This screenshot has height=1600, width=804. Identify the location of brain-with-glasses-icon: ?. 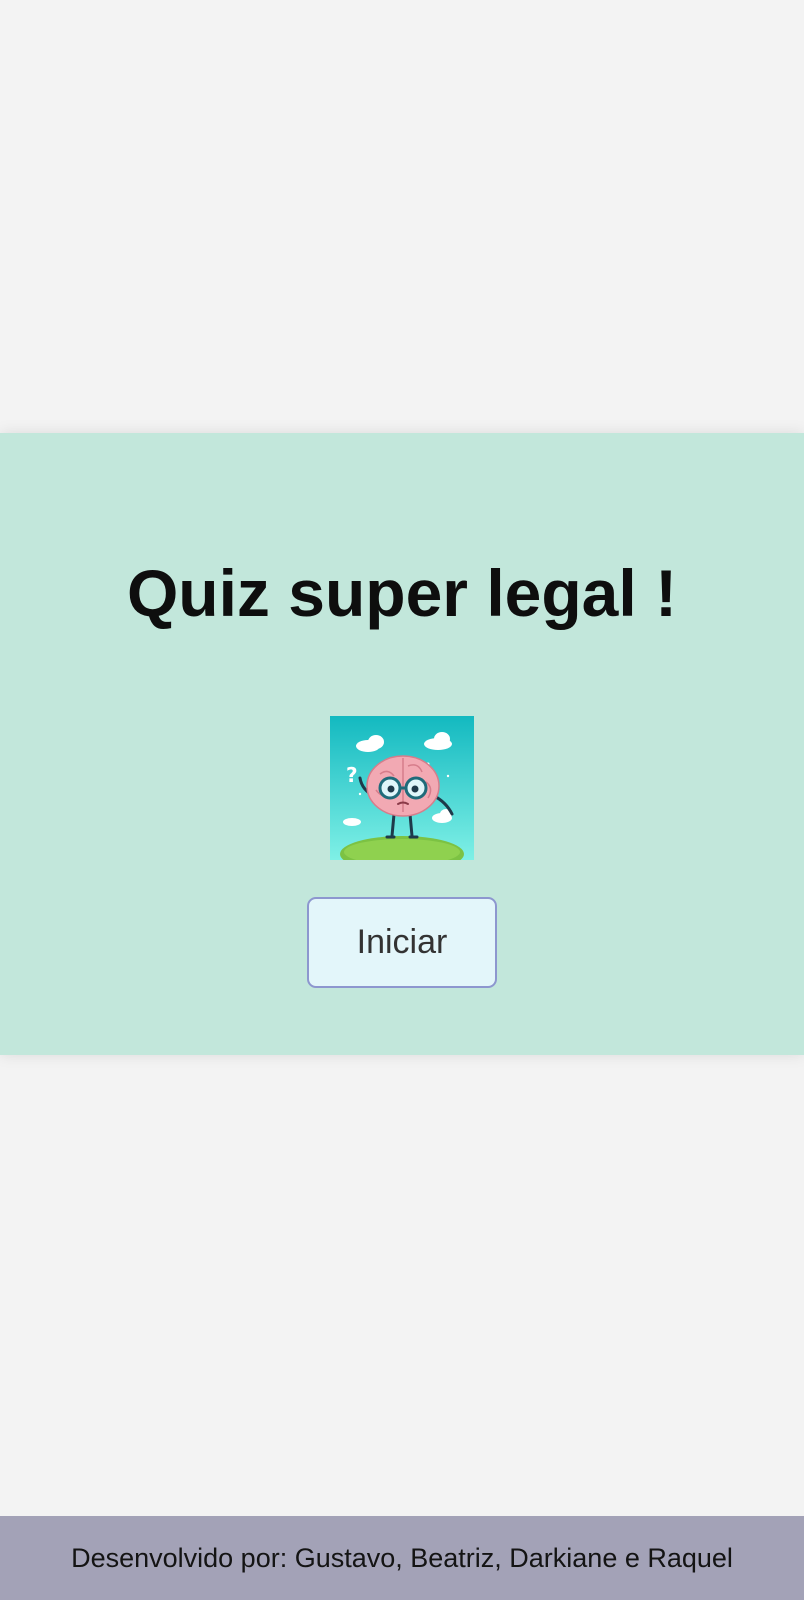
(402, 788).